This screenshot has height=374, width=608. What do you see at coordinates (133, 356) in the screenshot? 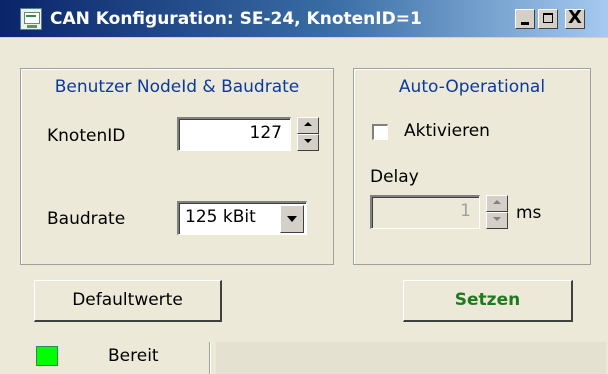
I see `status-text: Bereit` at bounding box center [133, 356].